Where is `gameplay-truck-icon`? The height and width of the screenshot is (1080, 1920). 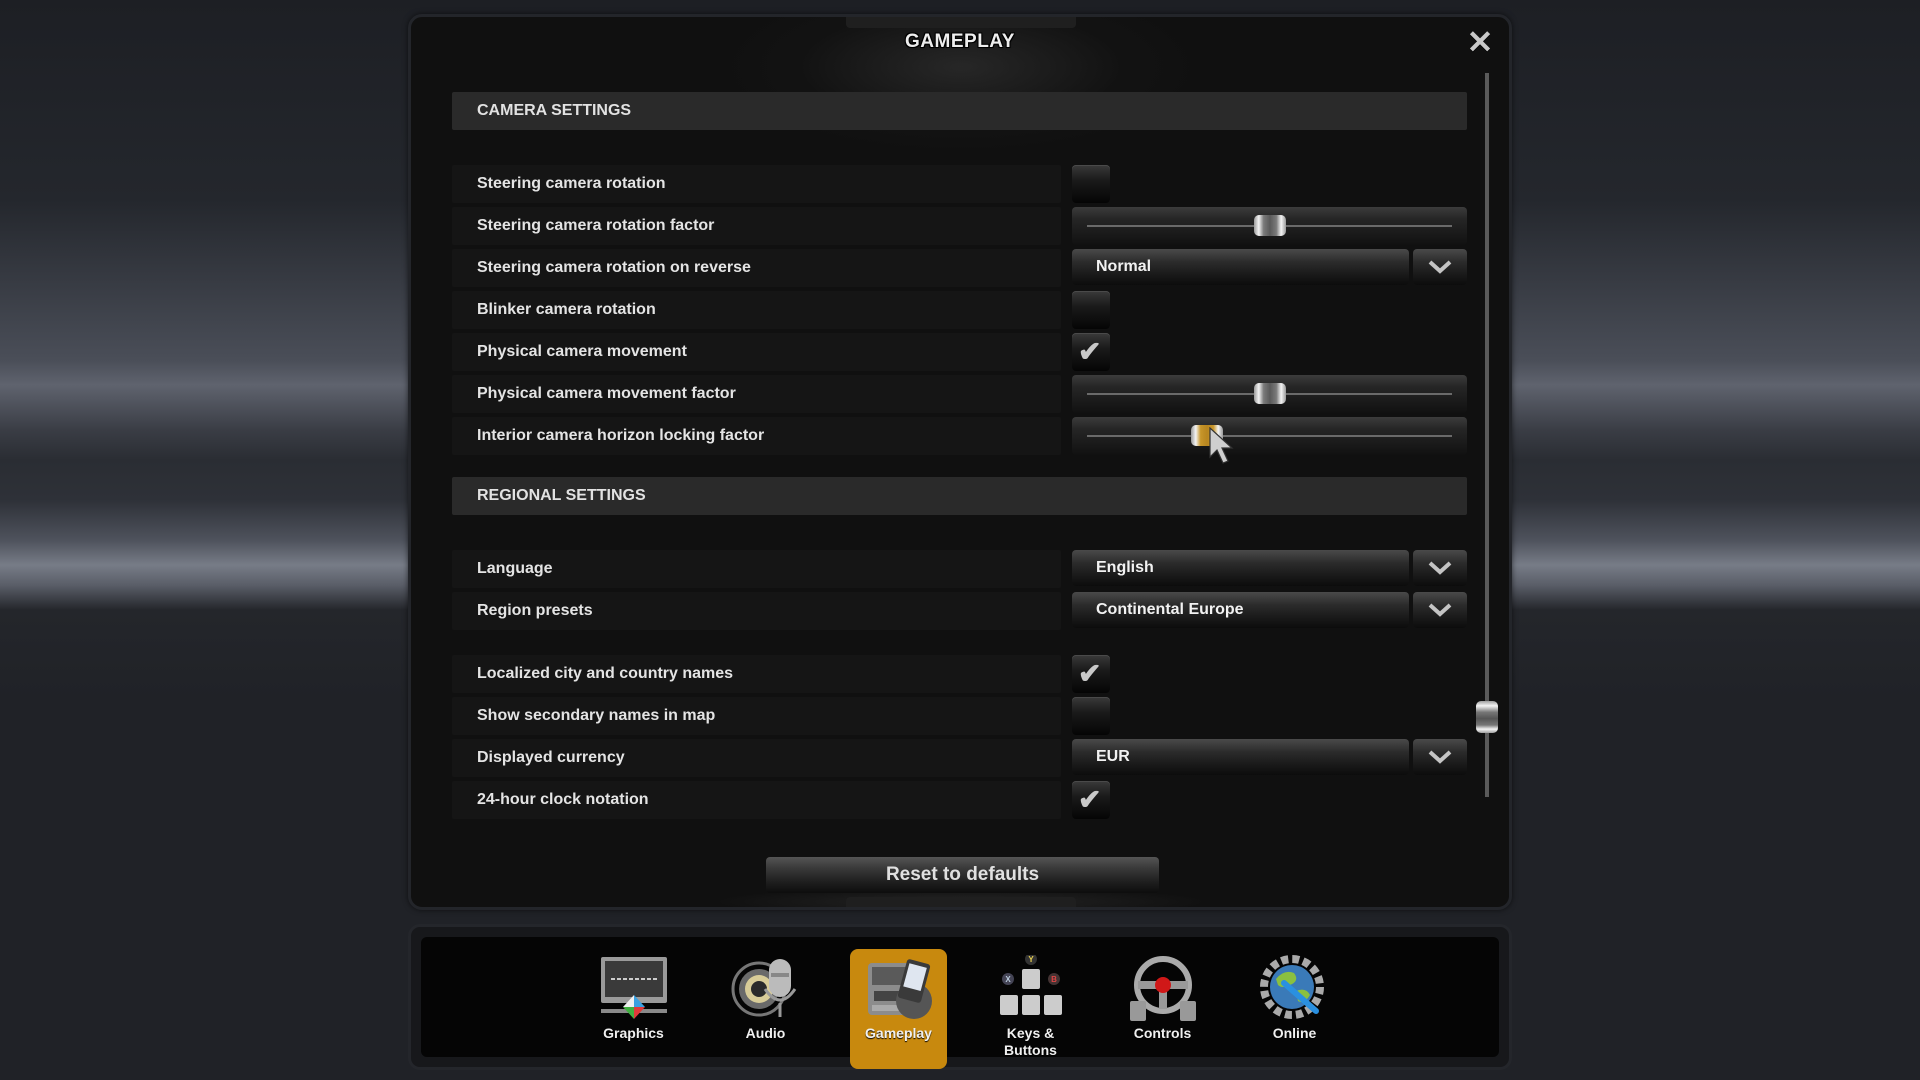
gameplay-truck-icon is located at coordinates (900, 989).